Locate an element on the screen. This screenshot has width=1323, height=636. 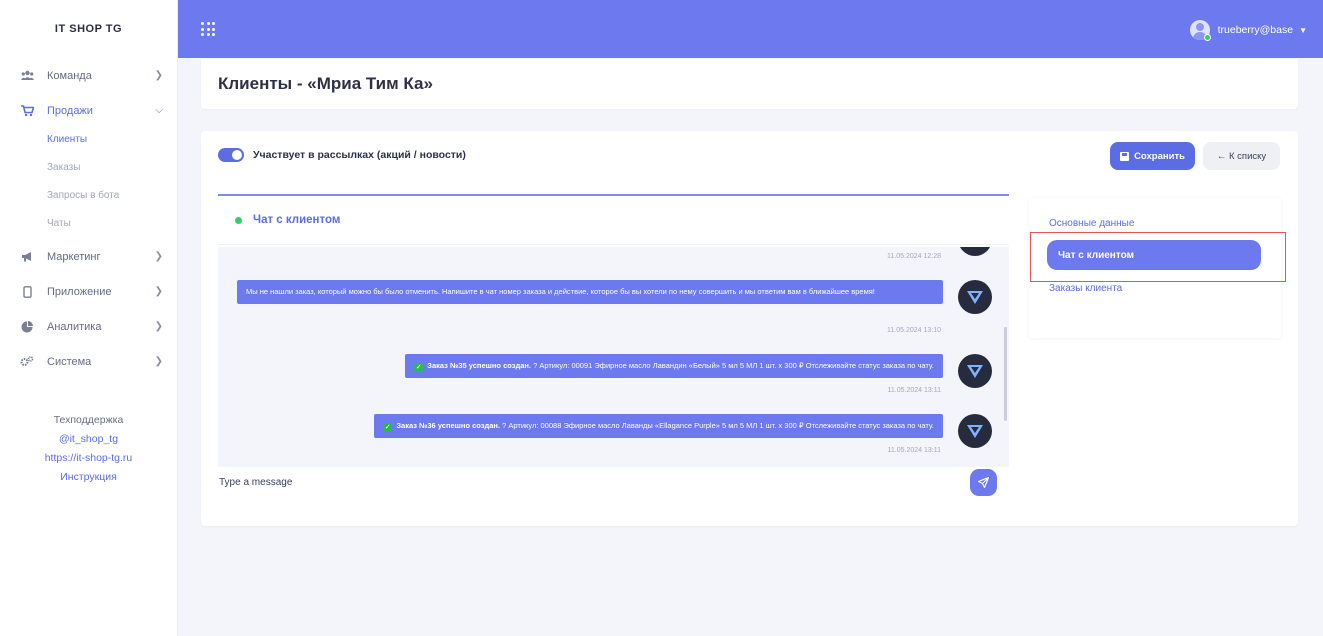
send-icon is located at coordinates (983, 482).